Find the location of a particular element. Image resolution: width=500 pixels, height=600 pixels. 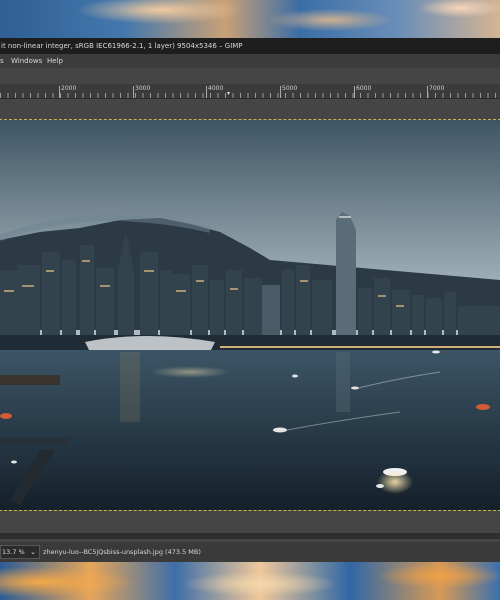

ruler-label: 5000 is located at coordinates (290, 88).